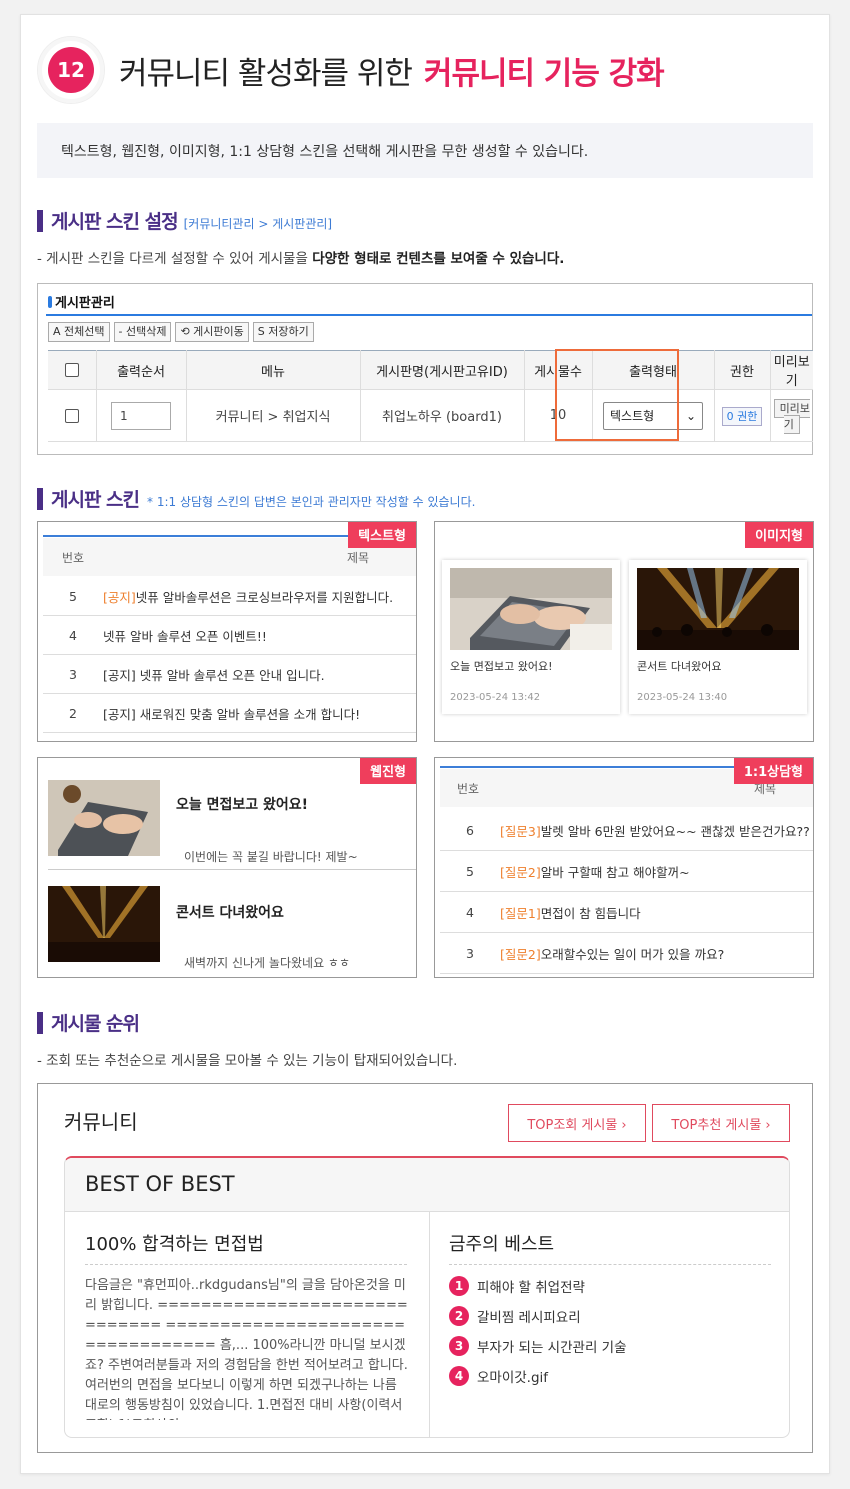 The image size is (850, 1489). Describe the element at coordinates (271, 857) in the screenshot. I see `item-desc: 이번에는 꼭 붙길 바랍니다! 제발~` at that location.